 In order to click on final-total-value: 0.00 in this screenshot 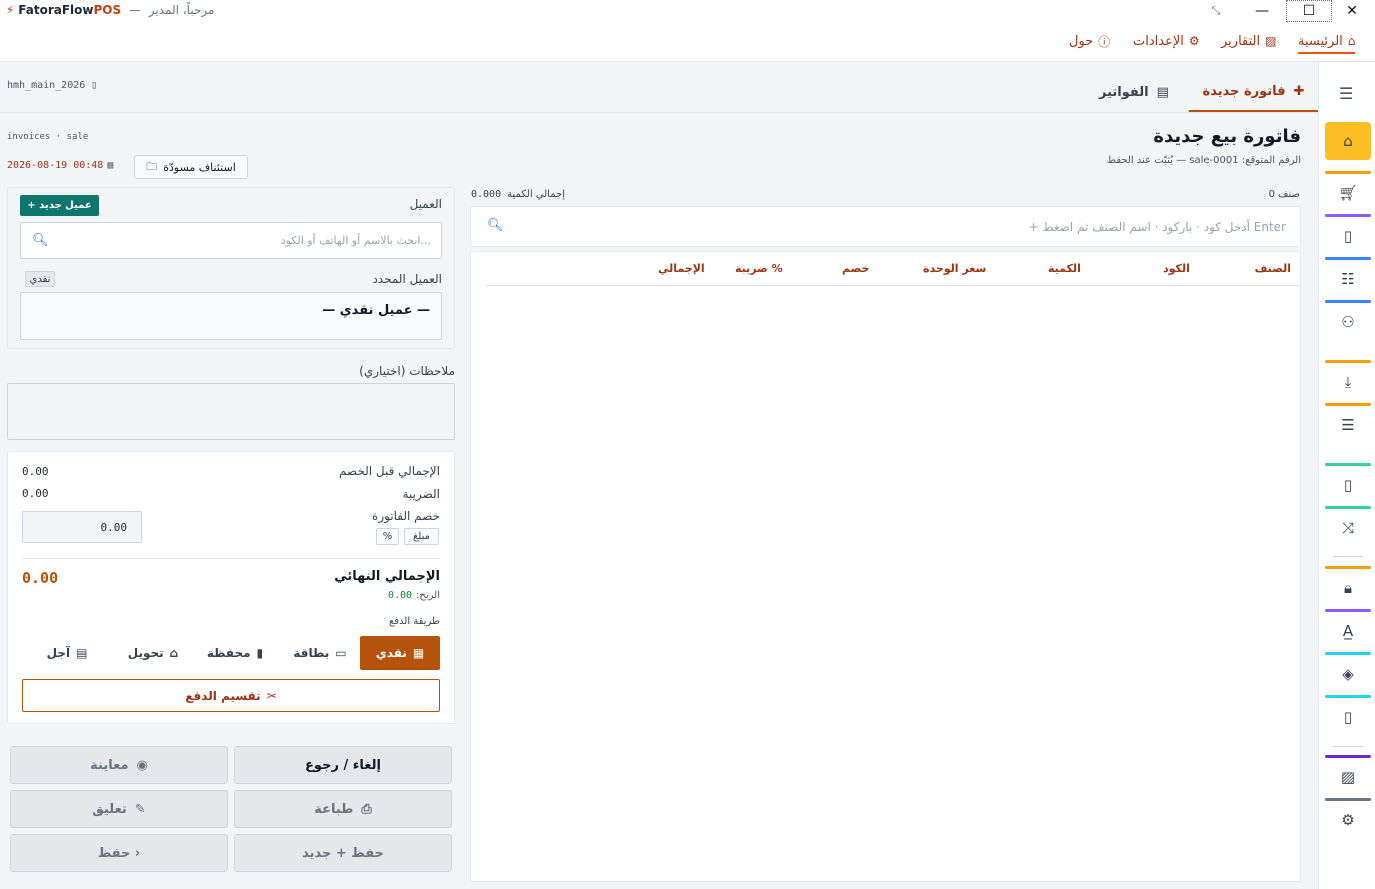, I will do `click(40, 578)`.